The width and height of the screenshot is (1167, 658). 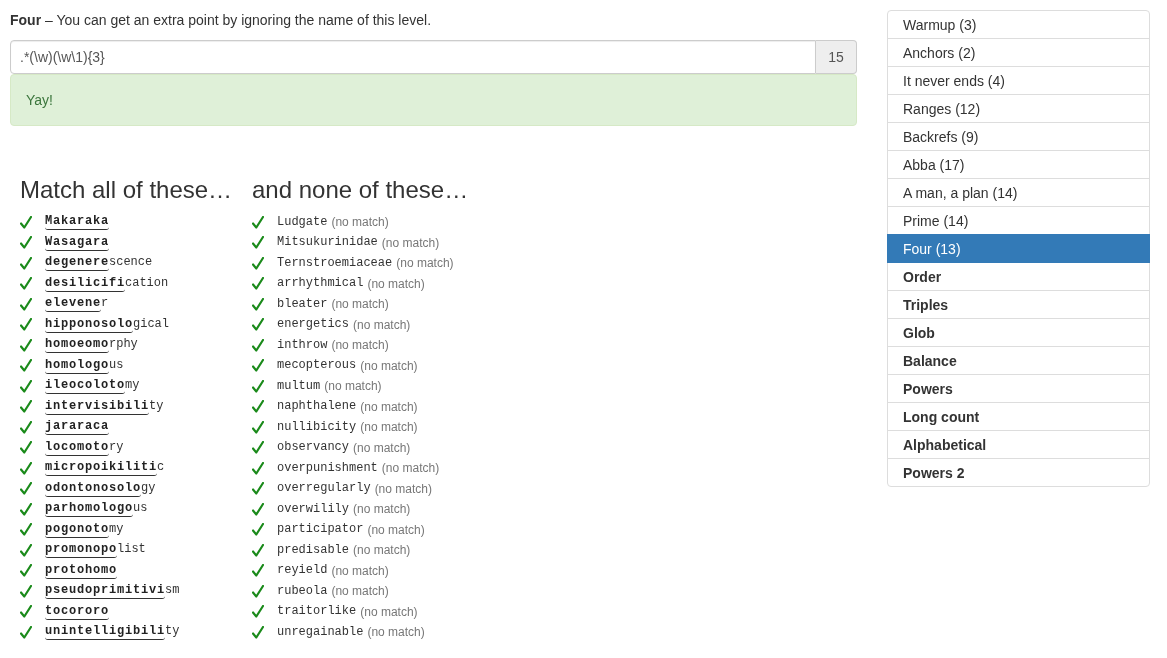 I want to click on matched-text: hipponosolo, so click(x=89, y=324).